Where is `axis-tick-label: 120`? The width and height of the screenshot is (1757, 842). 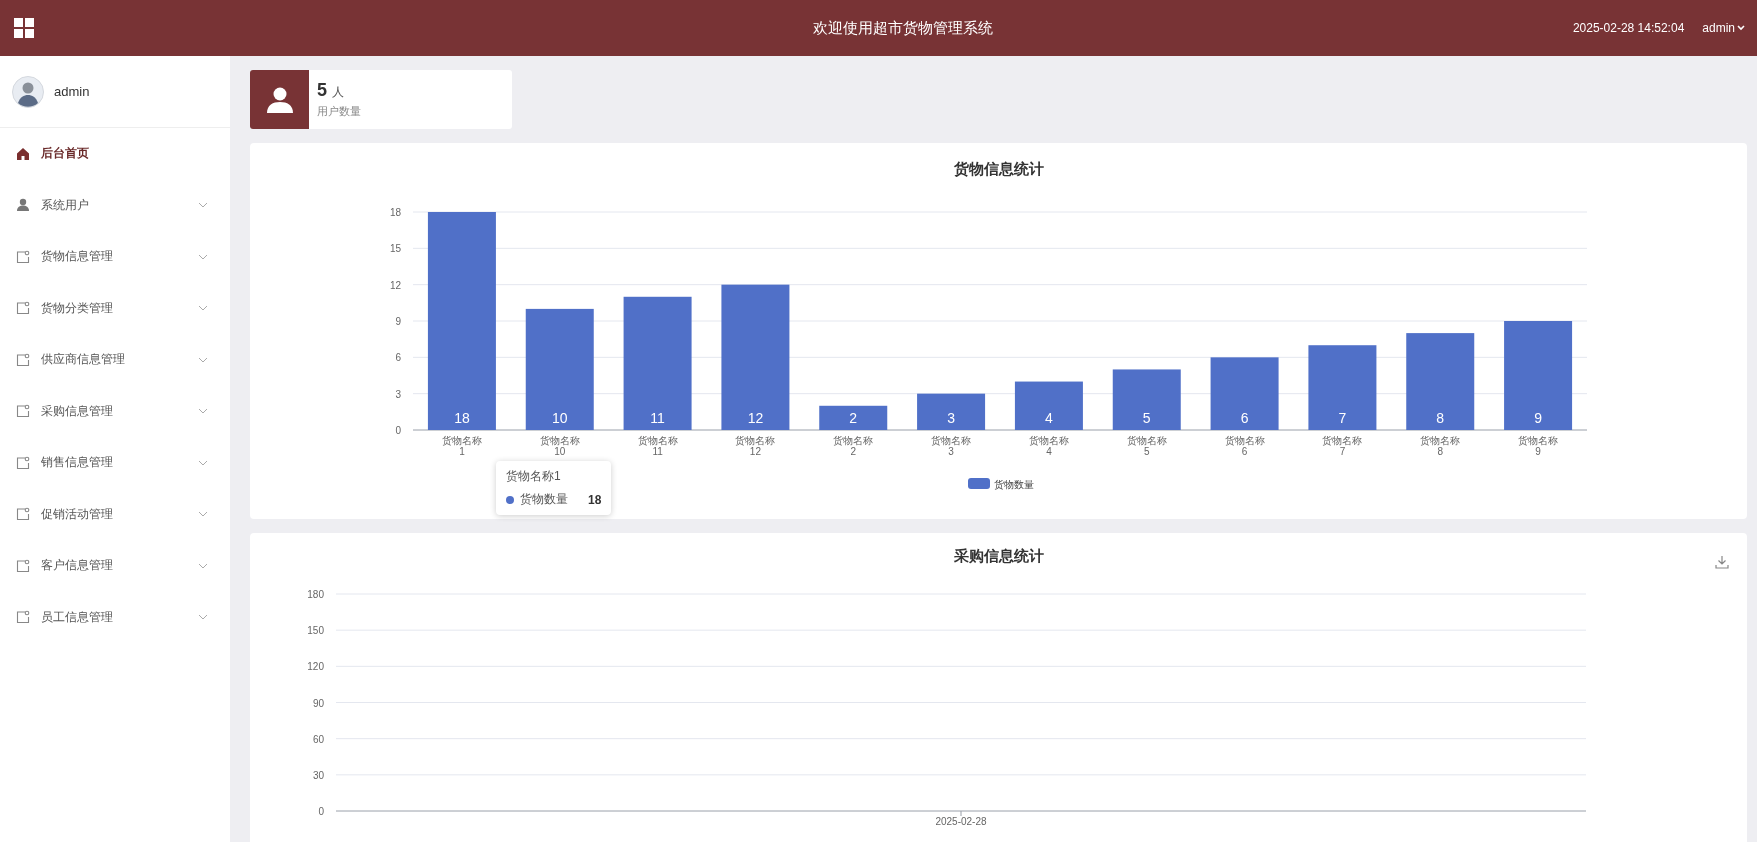
axis-tick-label: 120 is located at coordinates (315, 667).